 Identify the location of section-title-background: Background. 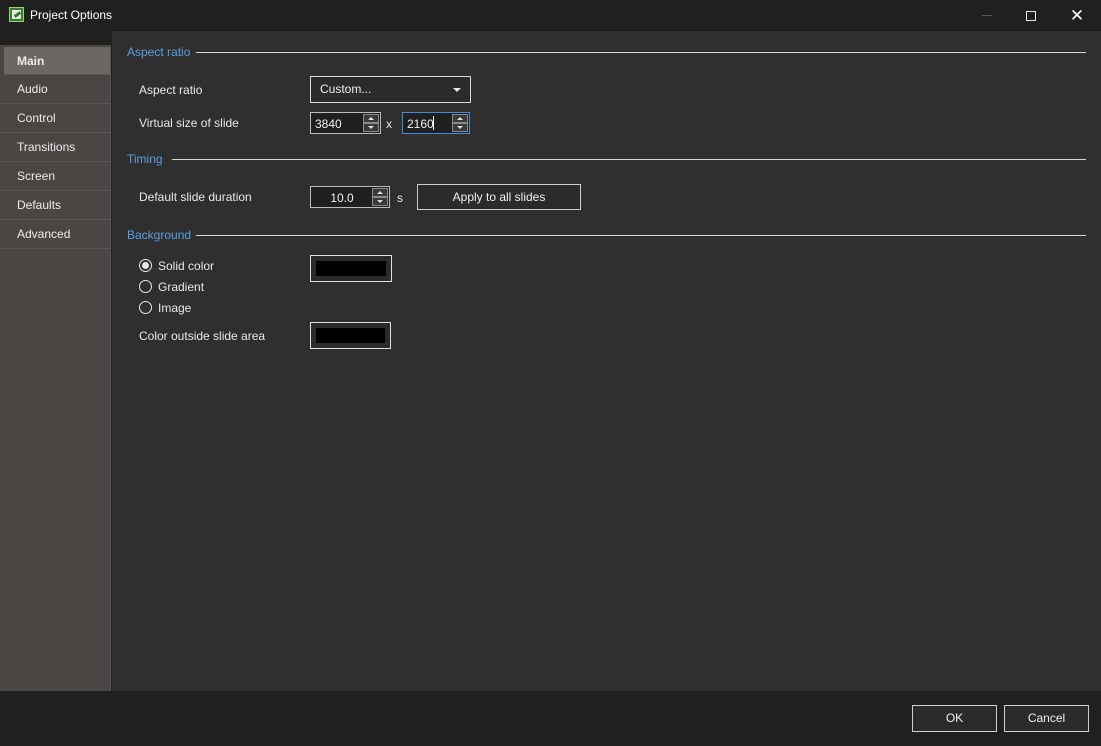
(159, 235).